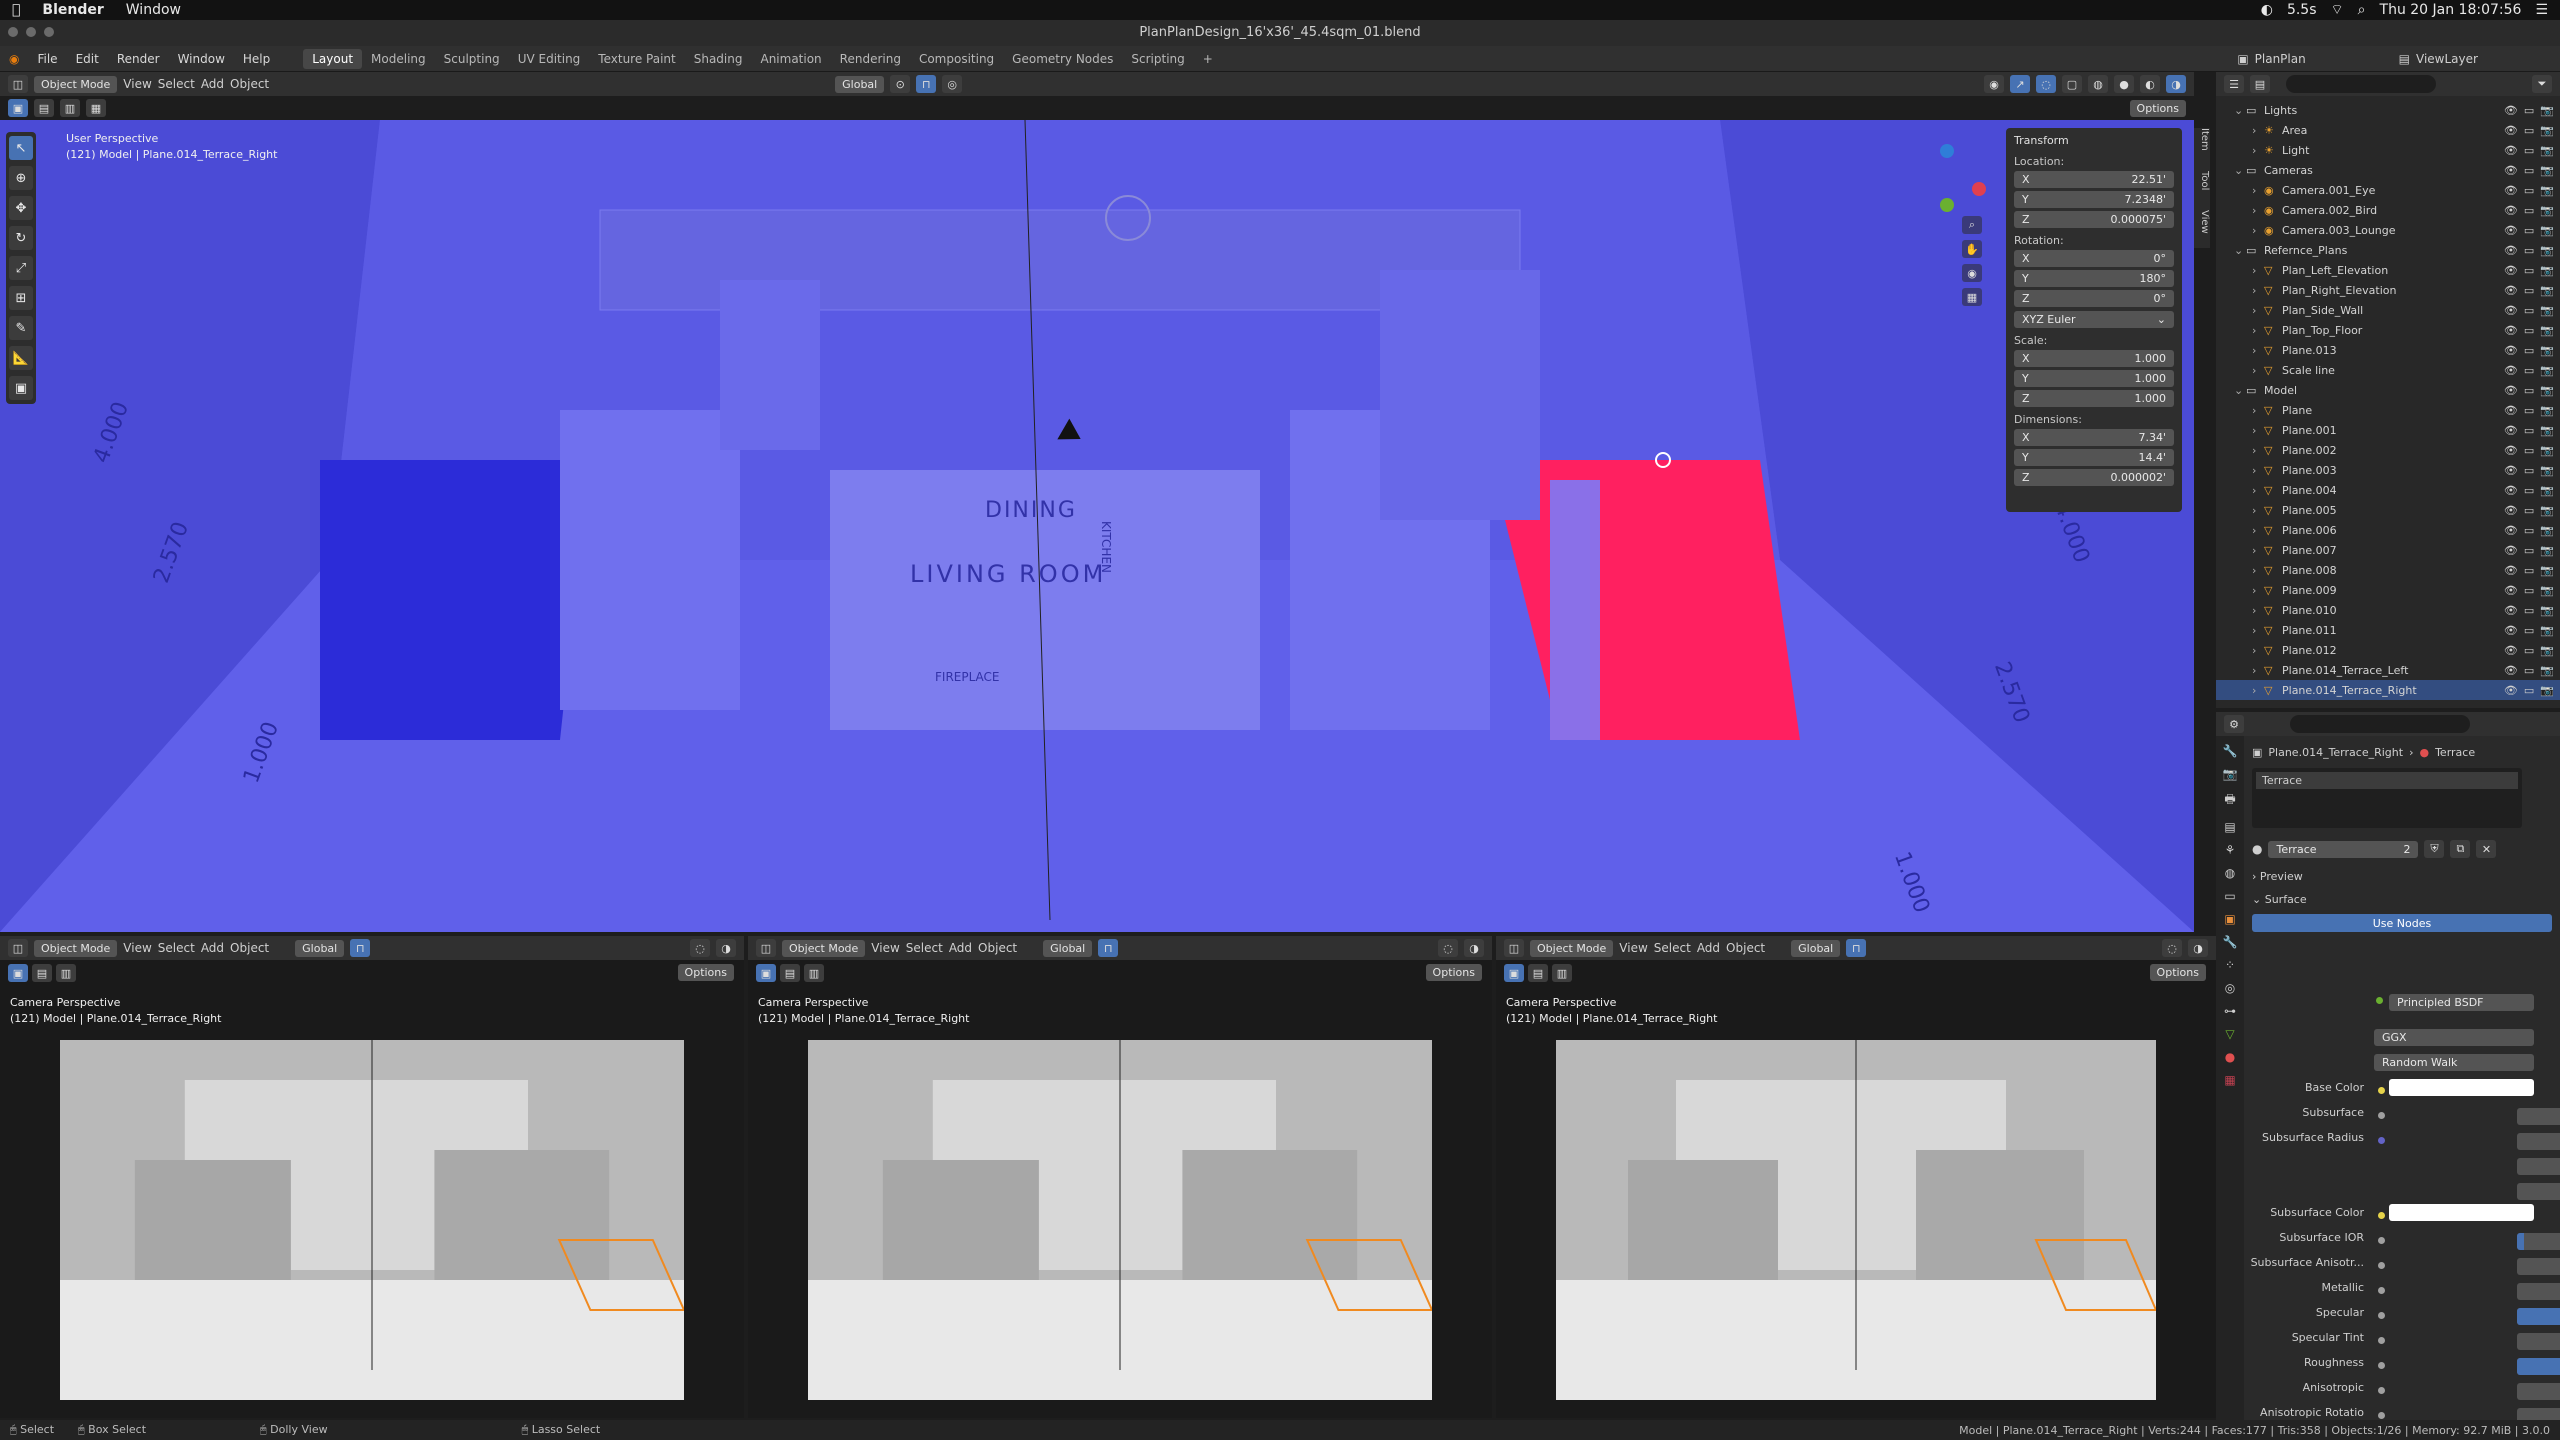 This screenshot has width=2560, height=1440. Describe the element at coordinates (21, 358) in the screenshot. I see `measure-tool-icon: 📐` at that location.